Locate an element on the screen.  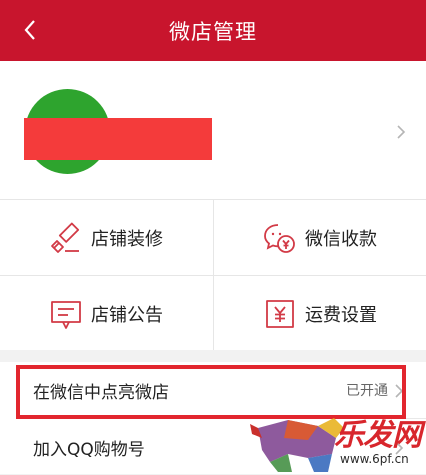
grid-item-label: 店铺装修 is located at coordinates (127, 239).